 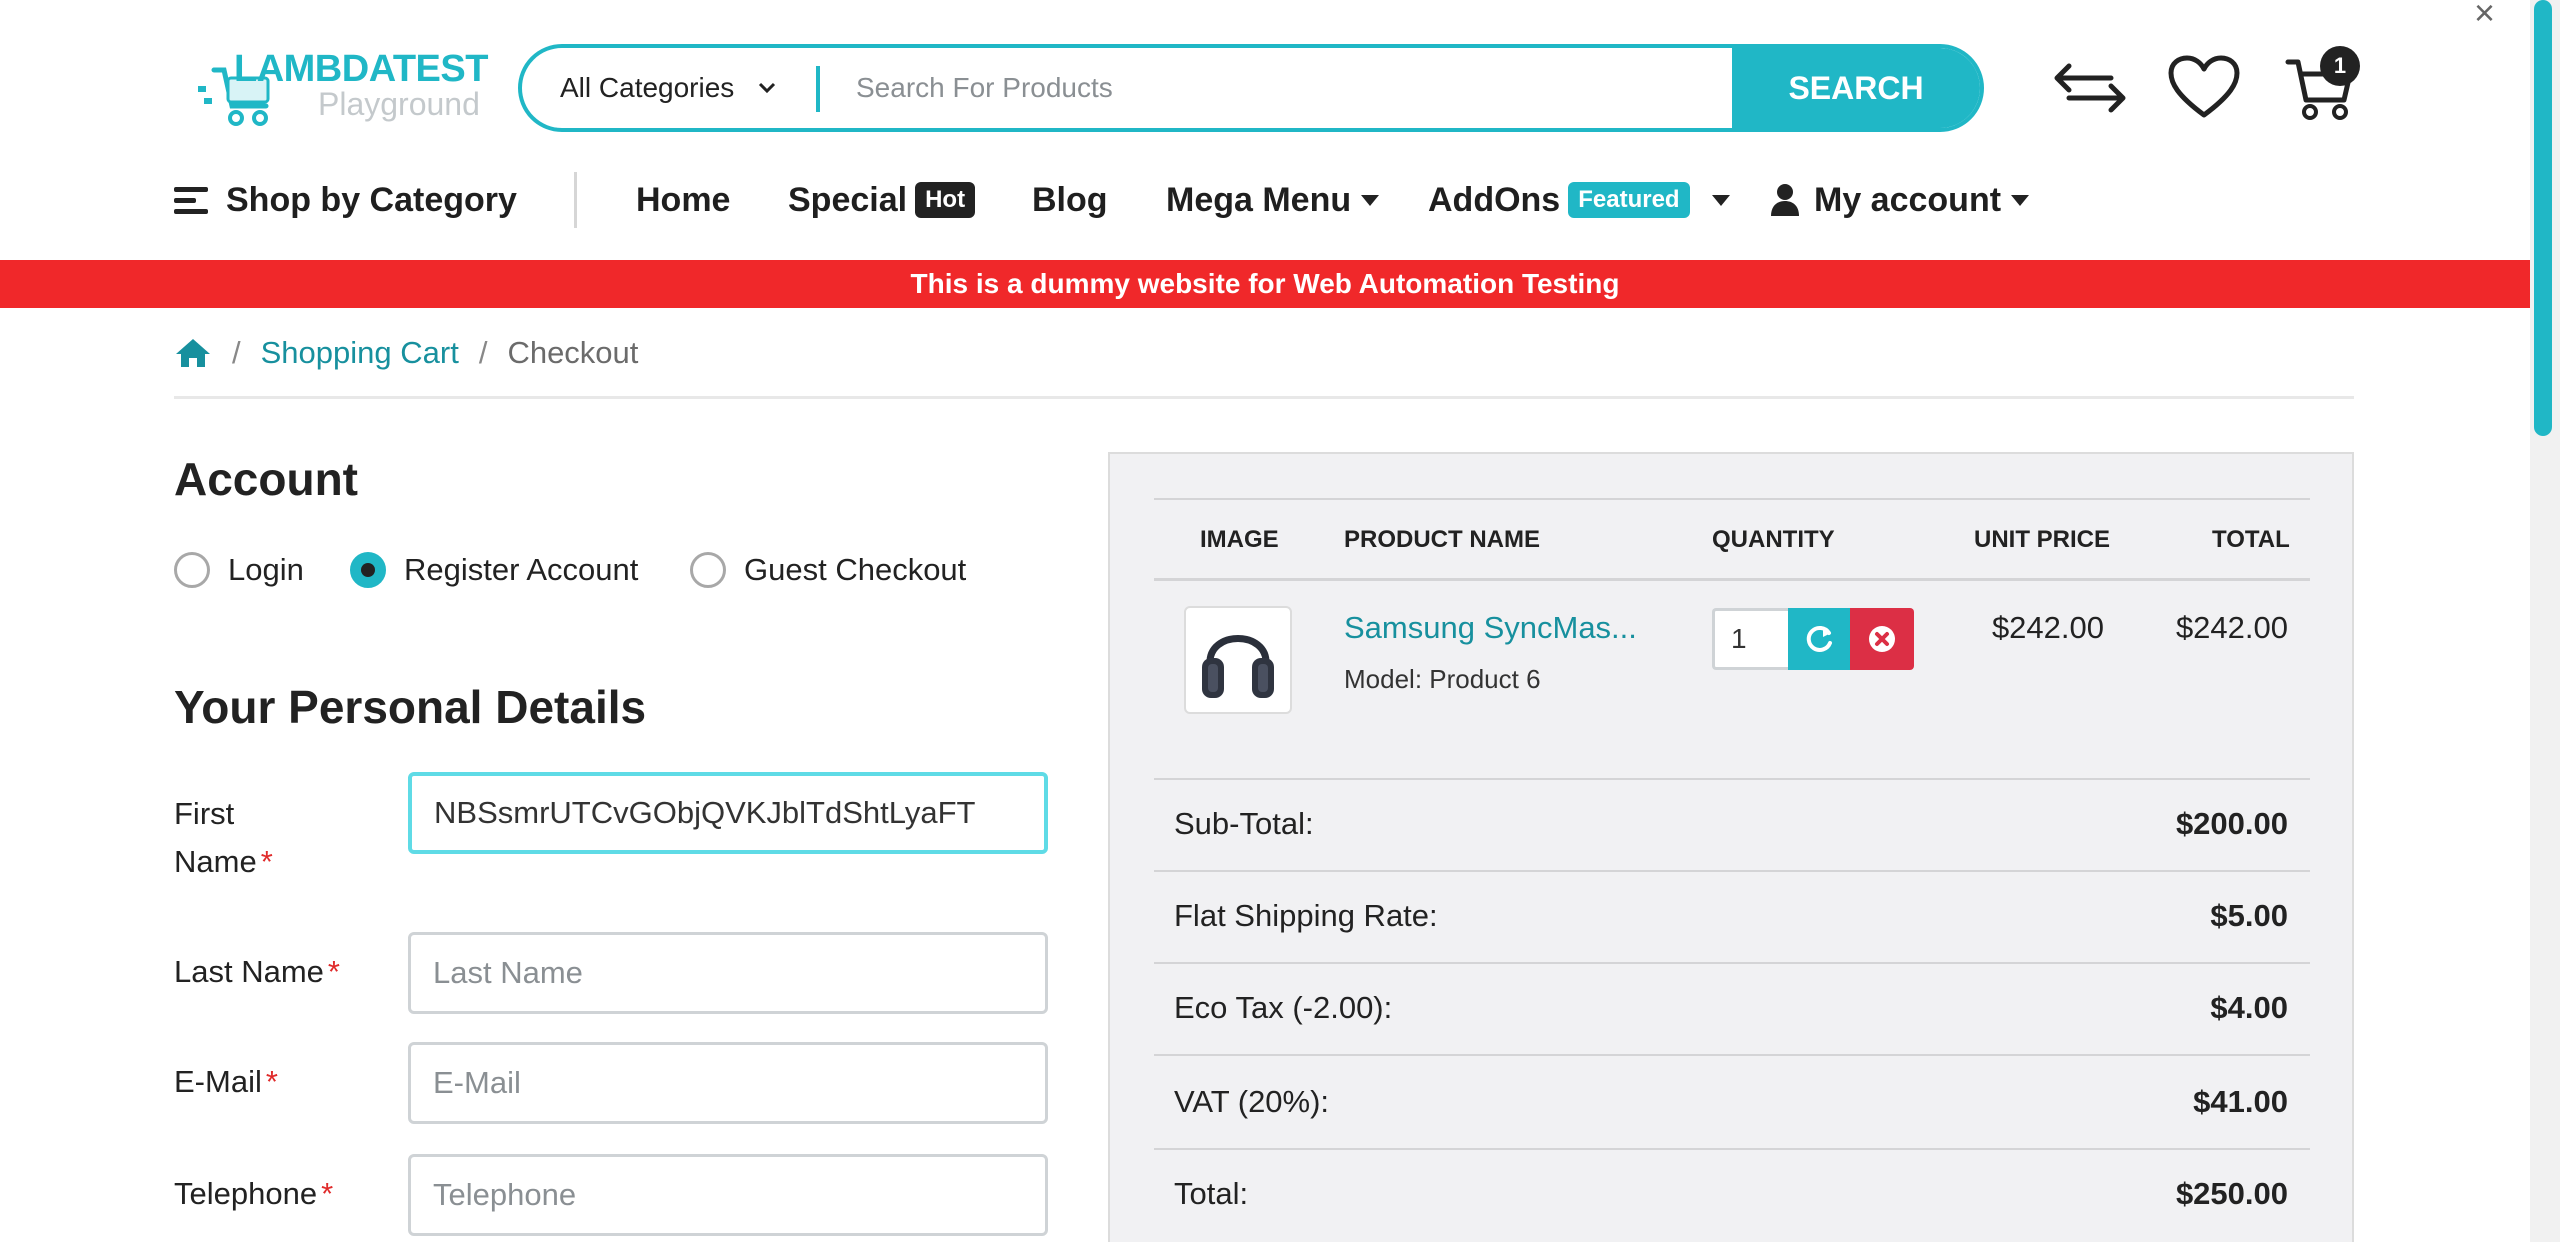 What do you see at coordinates (945, 200) in the screenshot?
I see `hot-badge: Hot` at bounding box center [945, 200].